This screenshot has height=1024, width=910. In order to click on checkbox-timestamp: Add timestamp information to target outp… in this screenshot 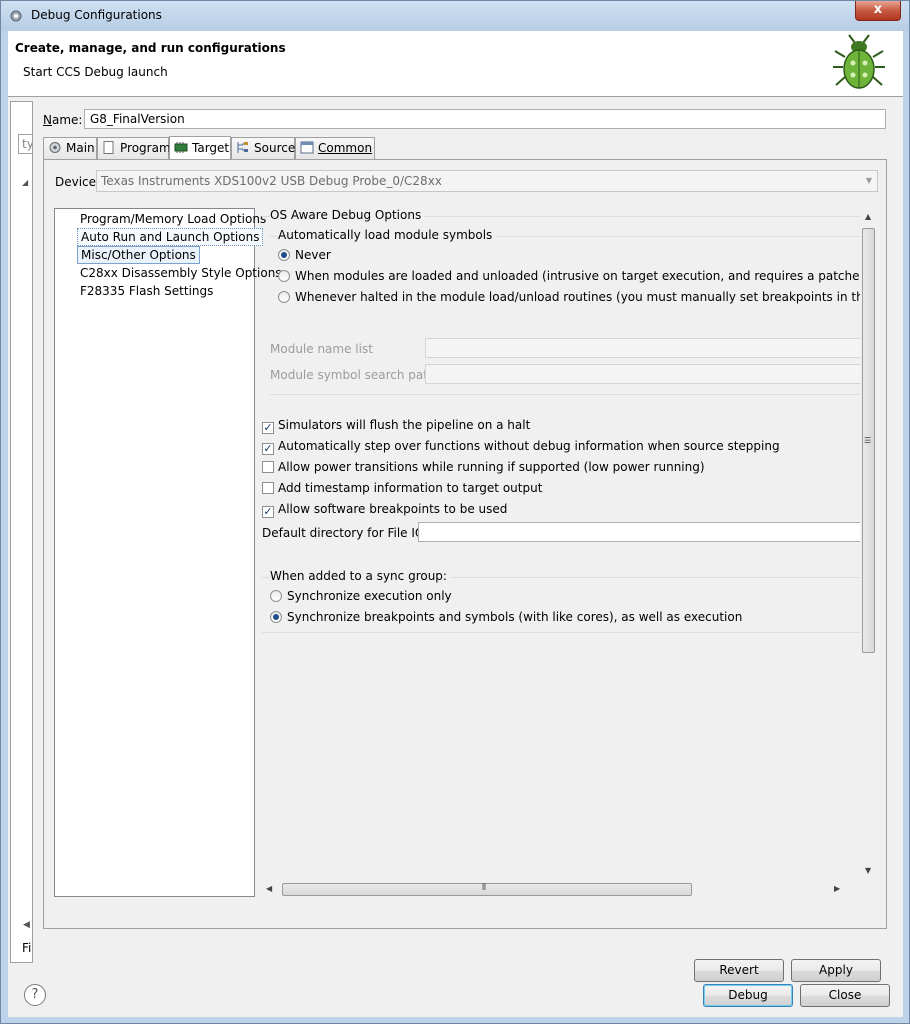, I will do `click(402, 488)`.